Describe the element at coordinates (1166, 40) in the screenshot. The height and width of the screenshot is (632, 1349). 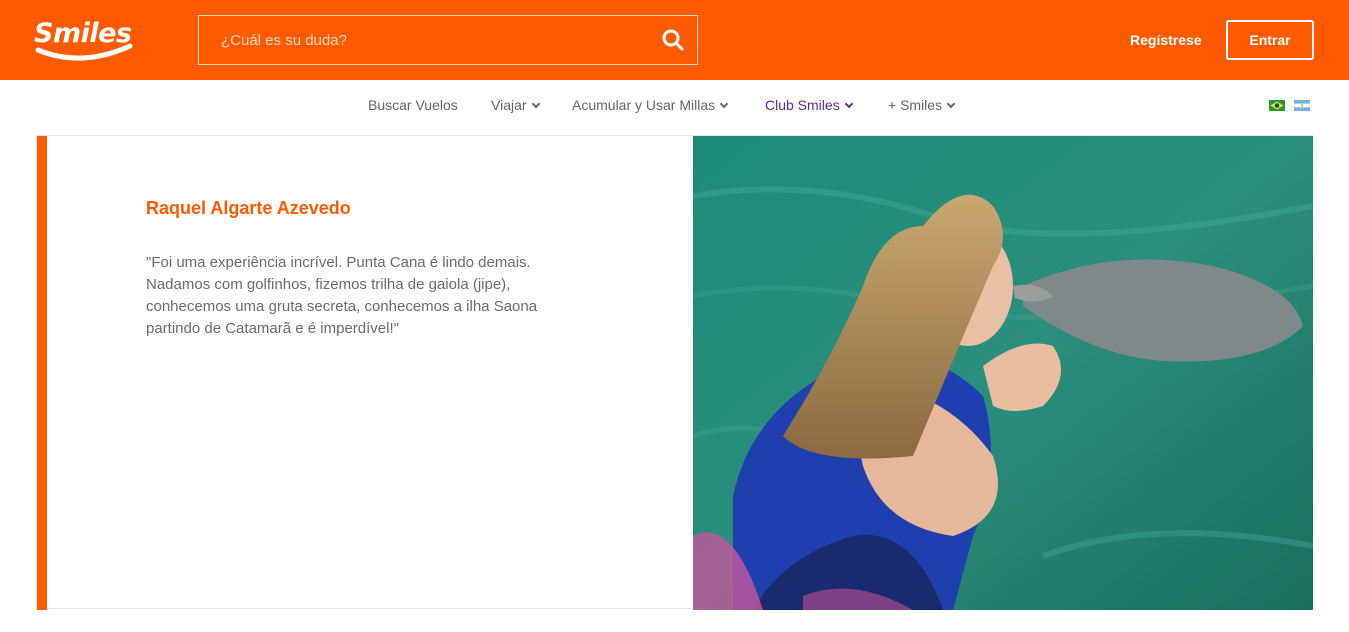
I see `register-link: Regístrese` at that location.